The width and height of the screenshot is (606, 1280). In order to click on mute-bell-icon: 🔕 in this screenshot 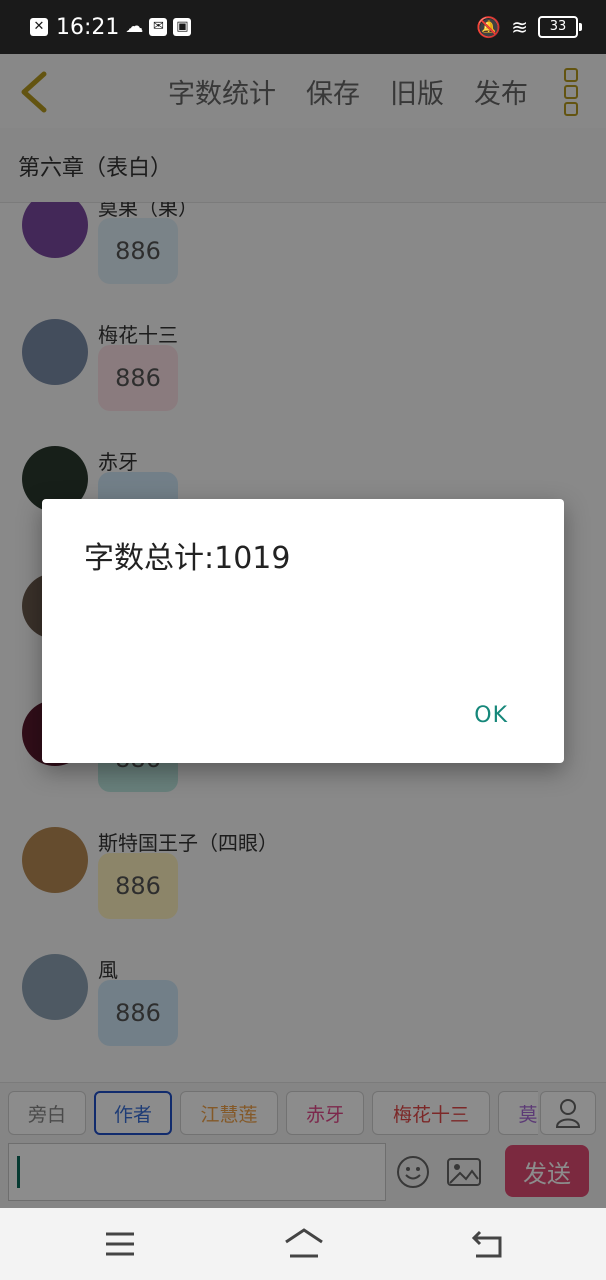, I will do `click(489, 27)`.